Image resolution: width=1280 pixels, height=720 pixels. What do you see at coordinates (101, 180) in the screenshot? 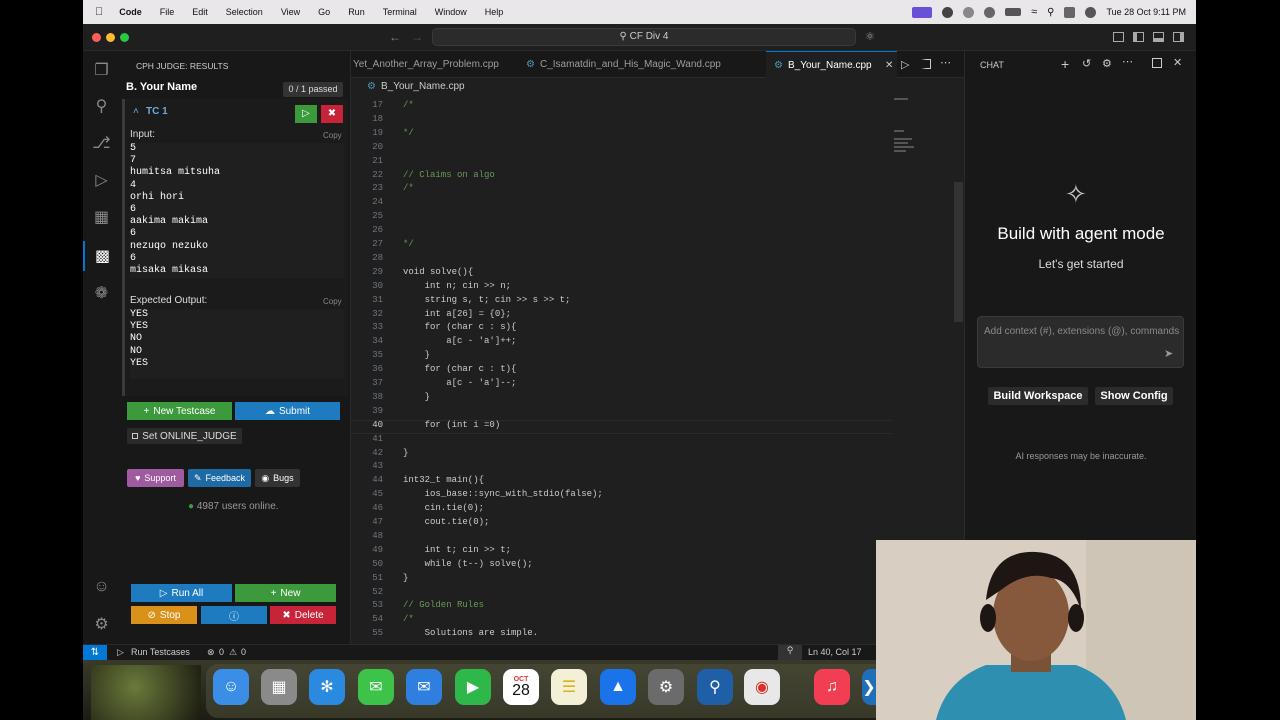
I see `run-debug-icon: ▷` at bounding box center [101, 180].